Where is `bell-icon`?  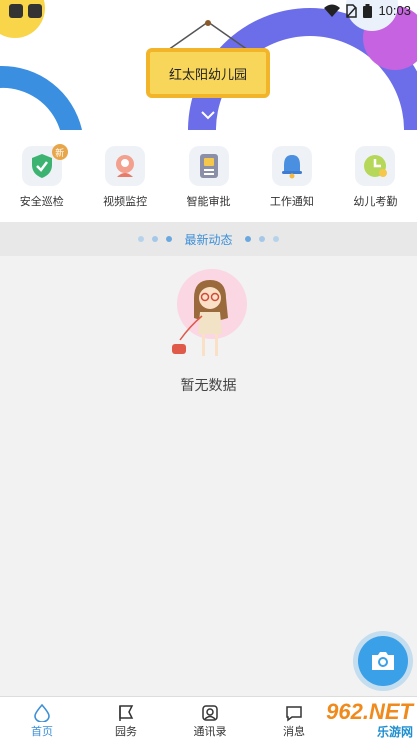
bell-icon is located at coordinates (291, 167).